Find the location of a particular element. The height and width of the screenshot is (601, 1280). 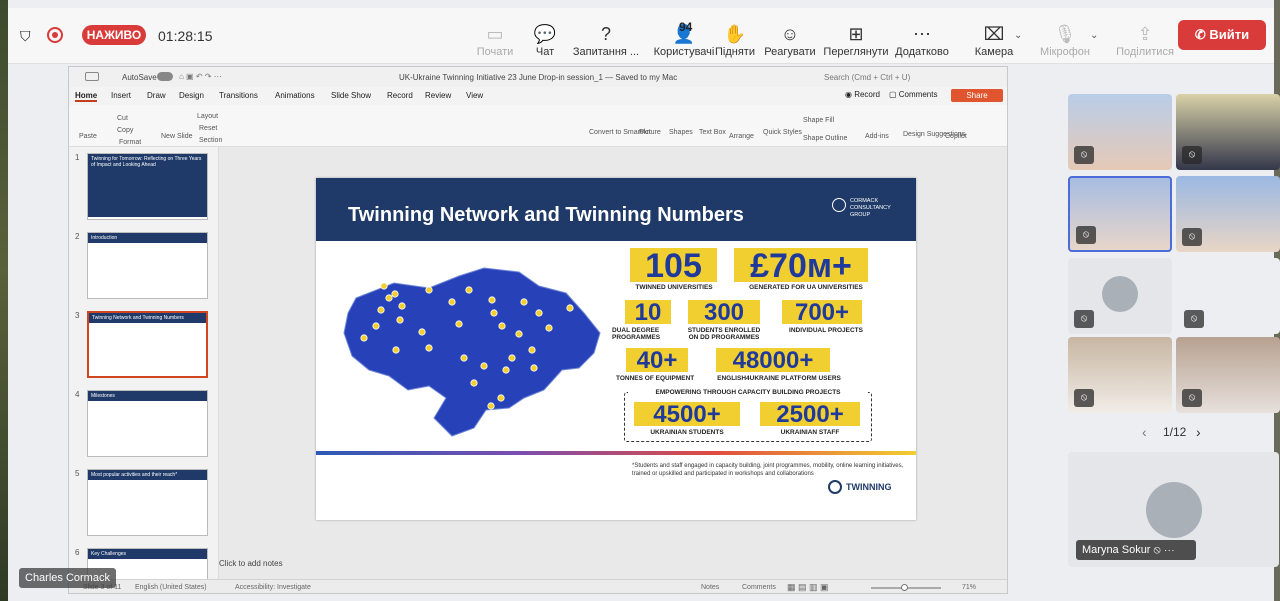

slide-thumbnail: Milestones is located at coordinates (147, 423).